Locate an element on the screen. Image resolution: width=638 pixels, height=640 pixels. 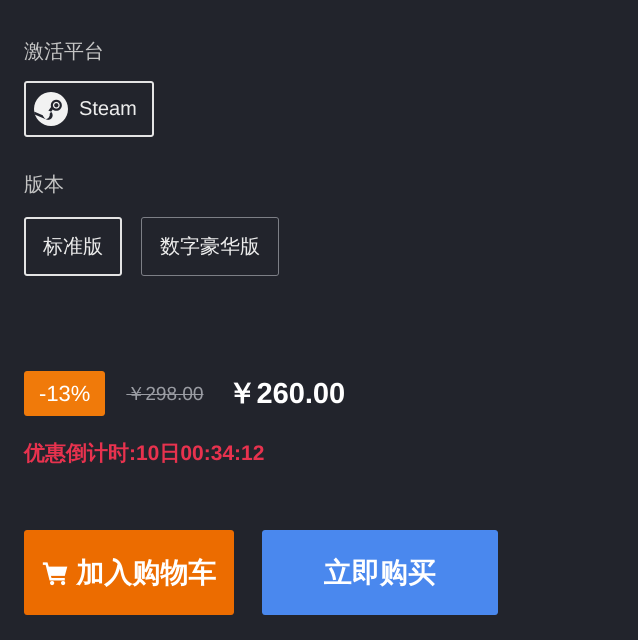
edition-option: 标准版 is located at coordinates (73, 246).